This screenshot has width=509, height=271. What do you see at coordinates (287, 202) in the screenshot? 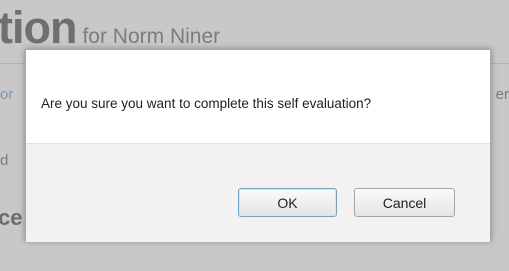
I see `ok-button: OK` at bounding box center [287, 202].